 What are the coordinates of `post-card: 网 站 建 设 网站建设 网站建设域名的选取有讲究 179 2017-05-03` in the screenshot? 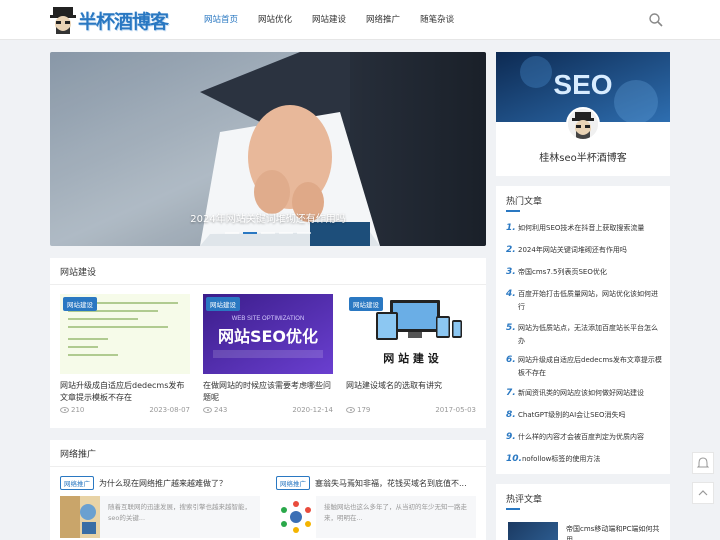 It's located at (411, 358).